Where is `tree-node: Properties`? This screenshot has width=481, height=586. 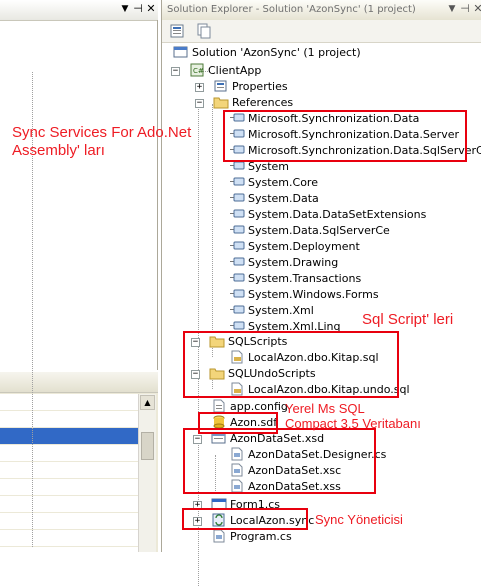
tree-node: Properties is located at coordinates (250, 87).